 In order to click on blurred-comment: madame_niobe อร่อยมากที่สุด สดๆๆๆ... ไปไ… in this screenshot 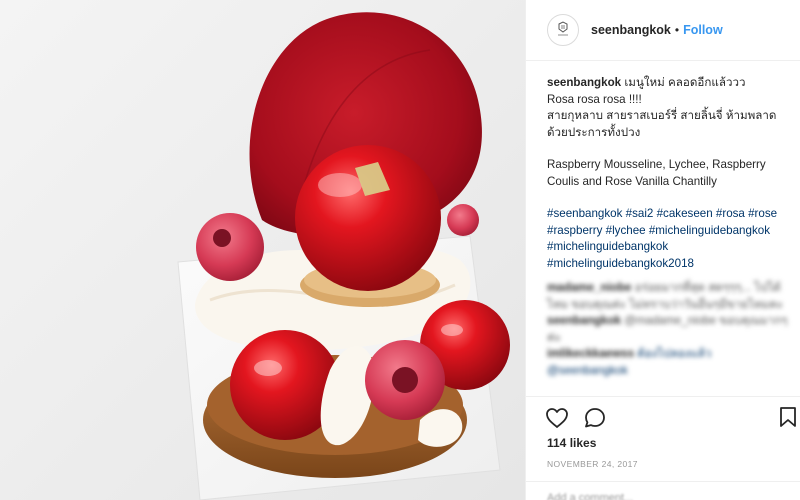, I will do `click(665, 296)`.